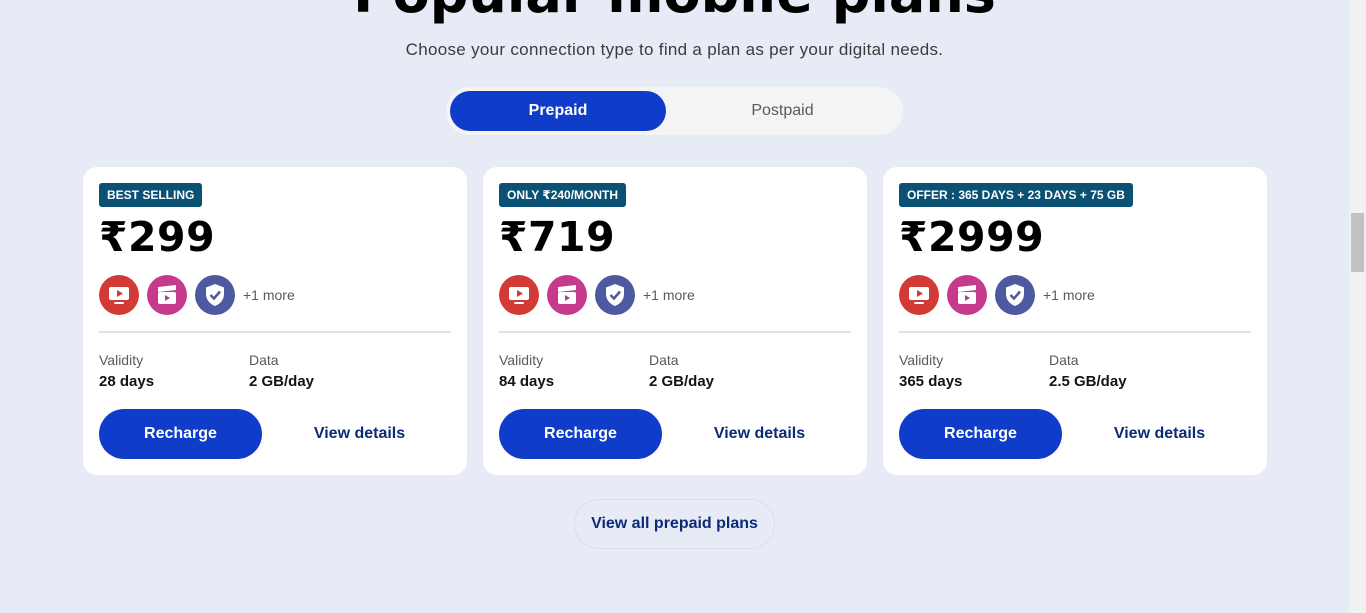  What do you see at coordinates (527, 381) in the screenshot?
I see `validity-value: 84 days` at bounding box center [527, 381].